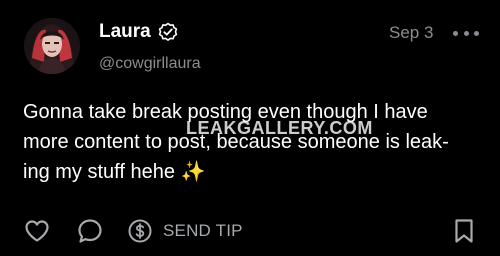 The image size is (500, 256). I want to click on post-body-line: ing my stuff hehe ✨, so click(114, 172).